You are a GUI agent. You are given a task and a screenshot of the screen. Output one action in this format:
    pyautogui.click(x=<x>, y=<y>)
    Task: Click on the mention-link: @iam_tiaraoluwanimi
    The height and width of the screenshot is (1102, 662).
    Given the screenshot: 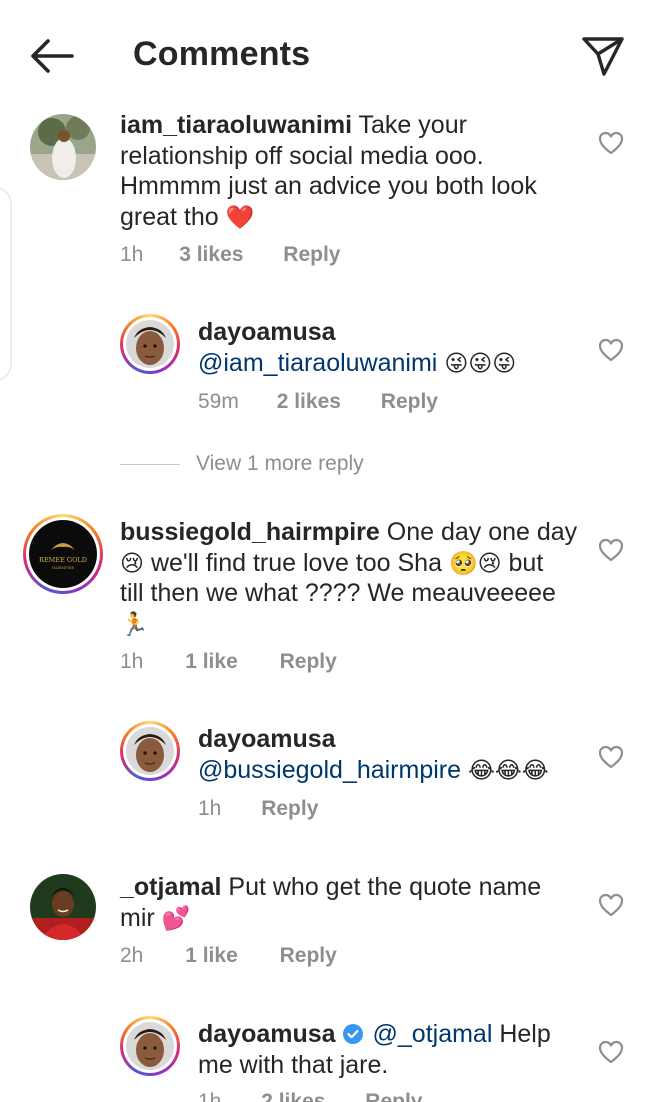 What is the action you would take?
    pyautogui.click(x=317, y=363)
    